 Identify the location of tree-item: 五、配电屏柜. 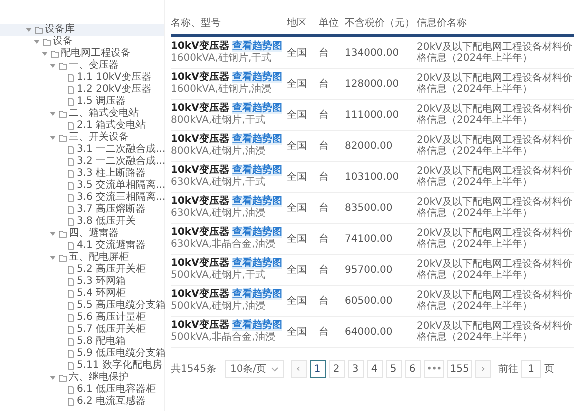
(99, 258).